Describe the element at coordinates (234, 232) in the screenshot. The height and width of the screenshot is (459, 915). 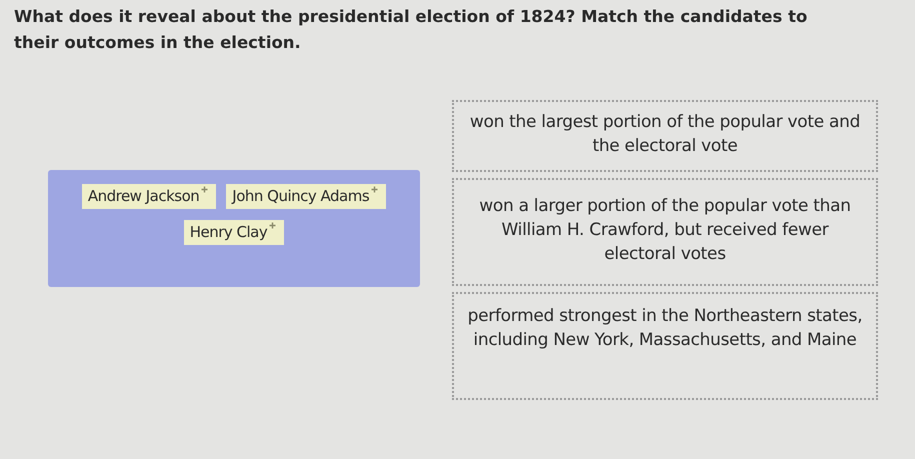
I see `draggable-answer: Henry Clay` at that location.